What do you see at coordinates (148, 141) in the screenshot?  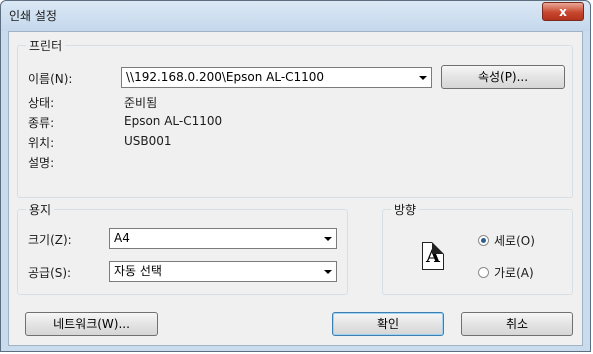 I see `printer-where-value: USB001` at bounding box center [148, 141].